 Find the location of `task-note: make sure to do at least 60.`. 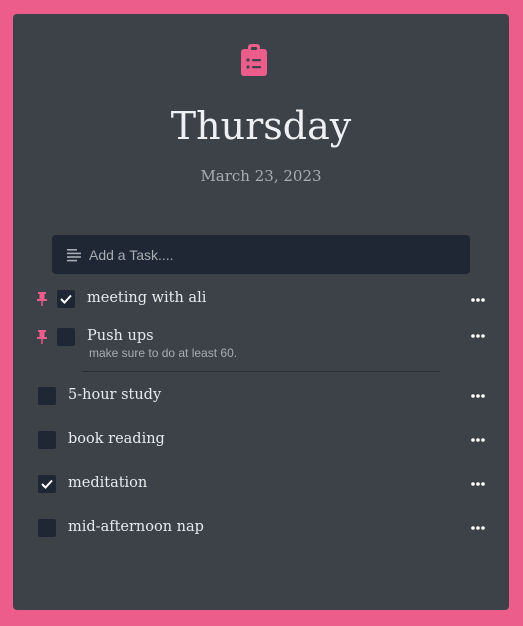

task-note: make sure to do at least 60. is located at coordinates (163, 353).